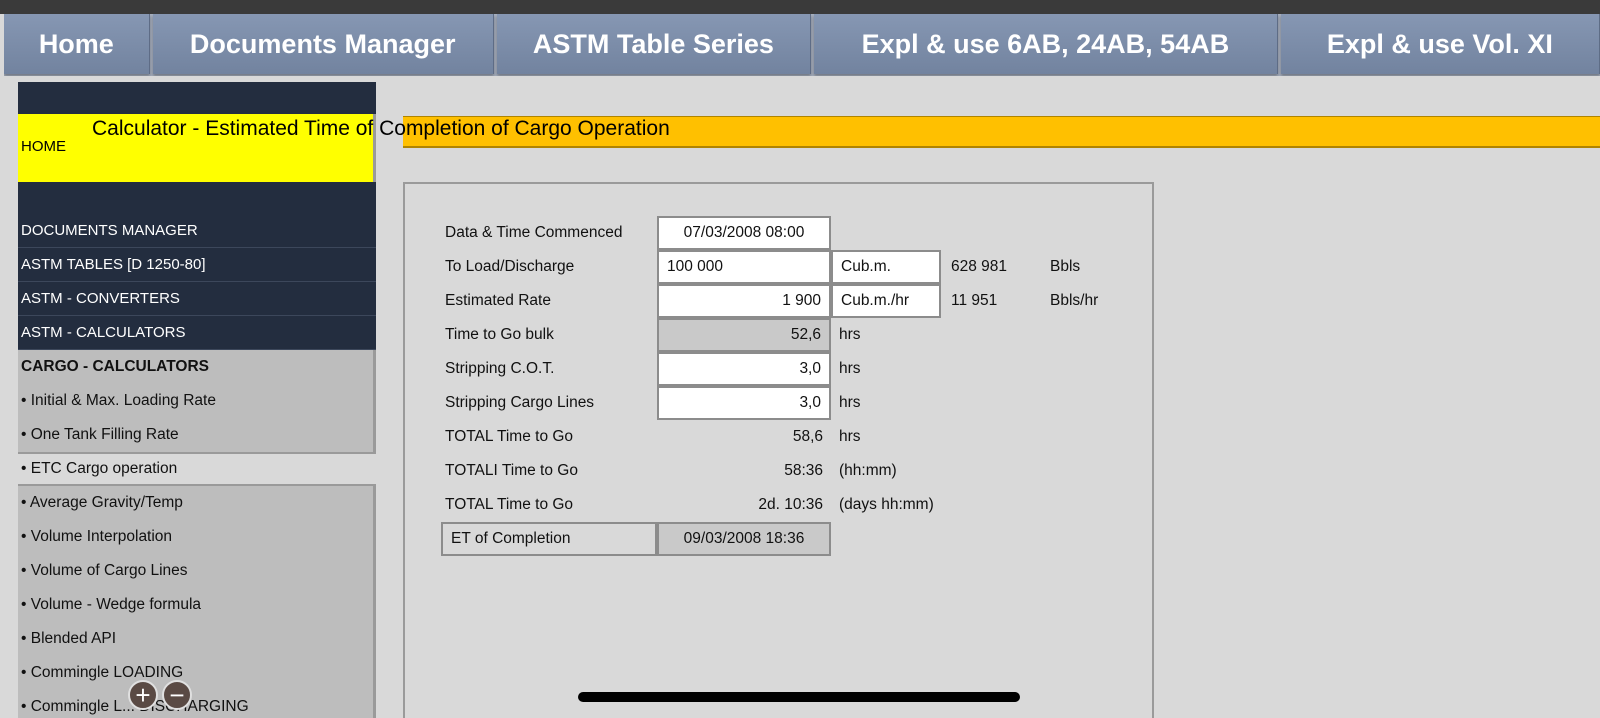  Describe the element at coordinates (177, 695) in the screenshot. I see `zoom-out-button: −` at that location.